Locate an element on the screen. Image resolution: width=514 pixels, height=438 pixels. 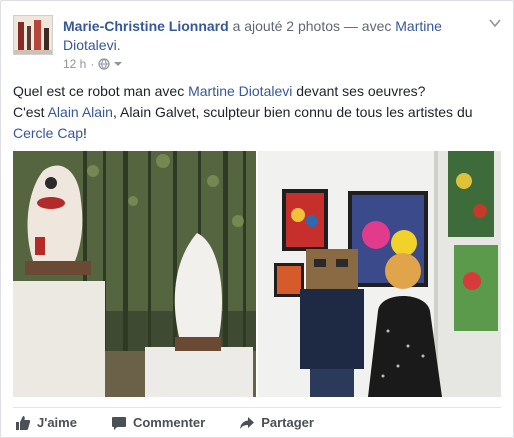
comment-button: Commenter is located at coordinates (158, 423).